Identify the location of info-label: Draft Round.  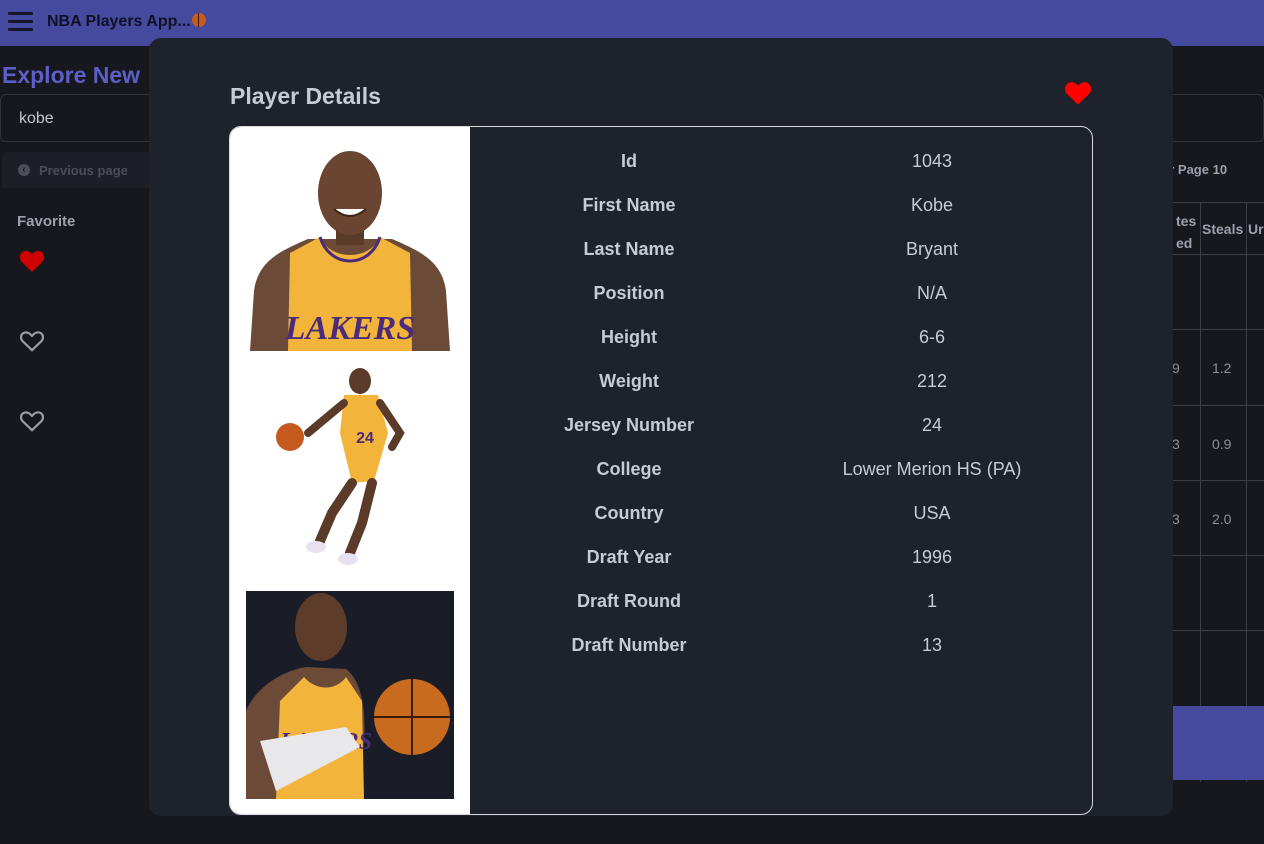
(629, 601).